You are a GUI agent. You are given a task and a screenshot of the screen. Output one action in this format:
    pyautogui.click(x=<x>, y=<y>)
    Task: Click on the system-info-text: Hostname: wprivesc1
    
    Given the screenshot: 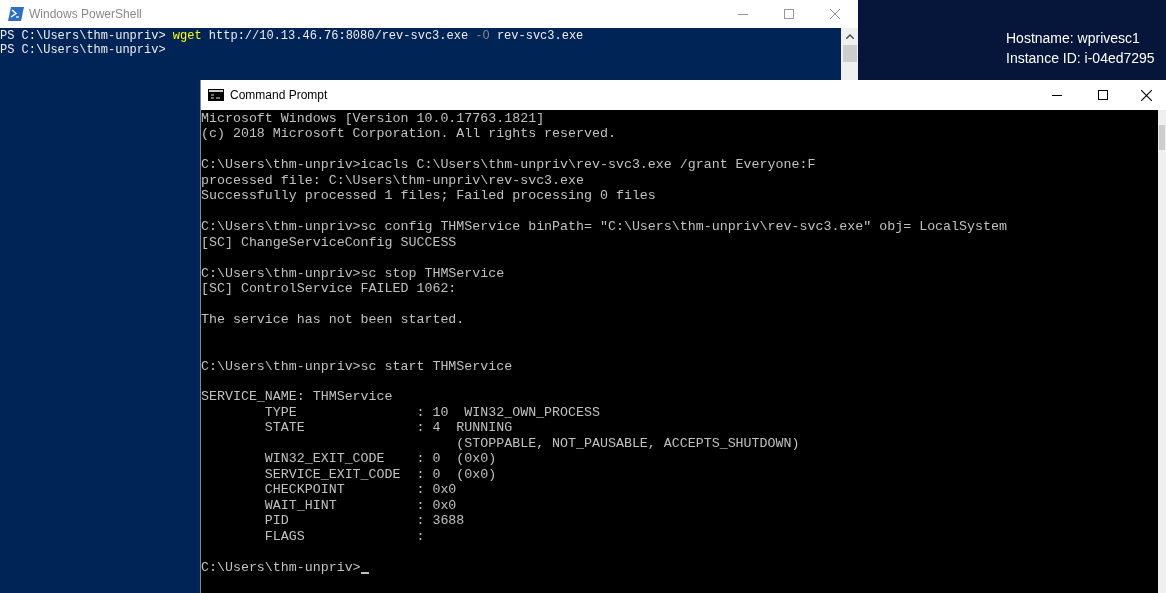 What is the action you would take?
    pyautogui.click(x=1073, y=38)
    